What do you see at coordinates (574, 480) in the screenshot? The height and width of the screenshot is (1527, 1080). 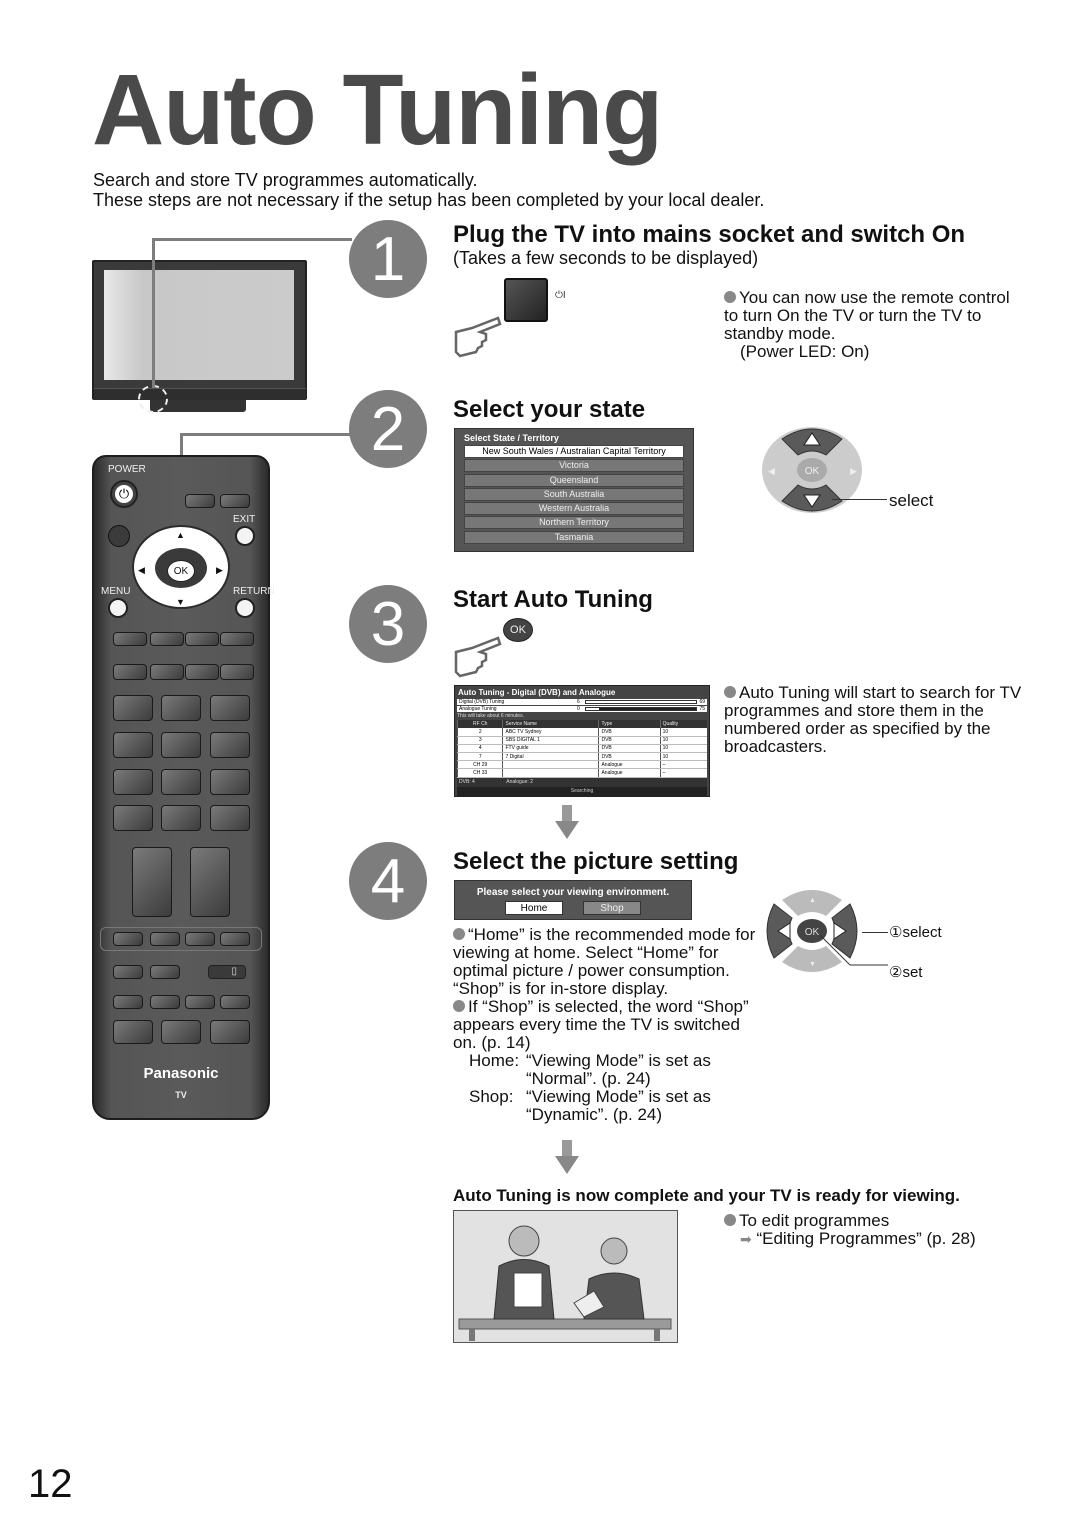 I see `state-option: Queensland` at bounding box center [574, 480].